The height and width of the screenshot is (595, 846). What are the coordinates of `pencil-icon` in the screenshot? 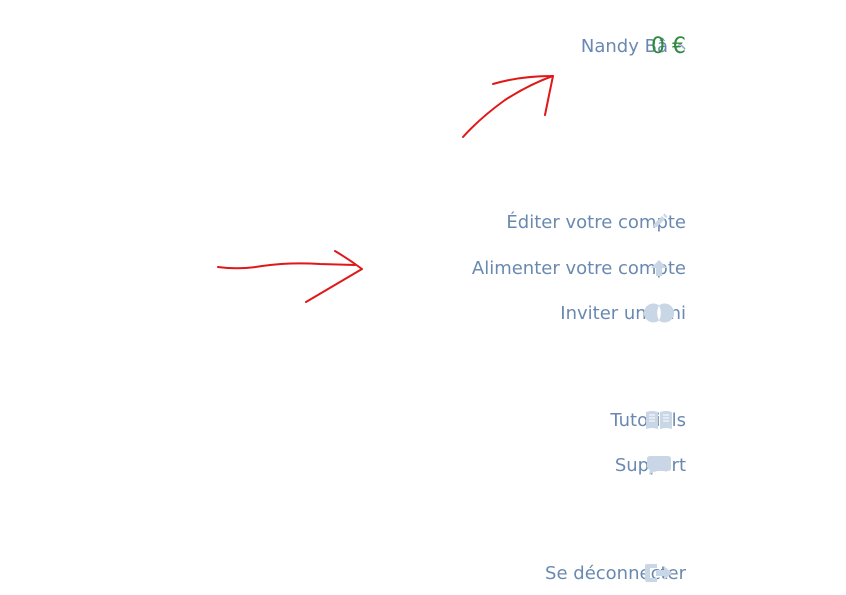 It's located at (659, 222).